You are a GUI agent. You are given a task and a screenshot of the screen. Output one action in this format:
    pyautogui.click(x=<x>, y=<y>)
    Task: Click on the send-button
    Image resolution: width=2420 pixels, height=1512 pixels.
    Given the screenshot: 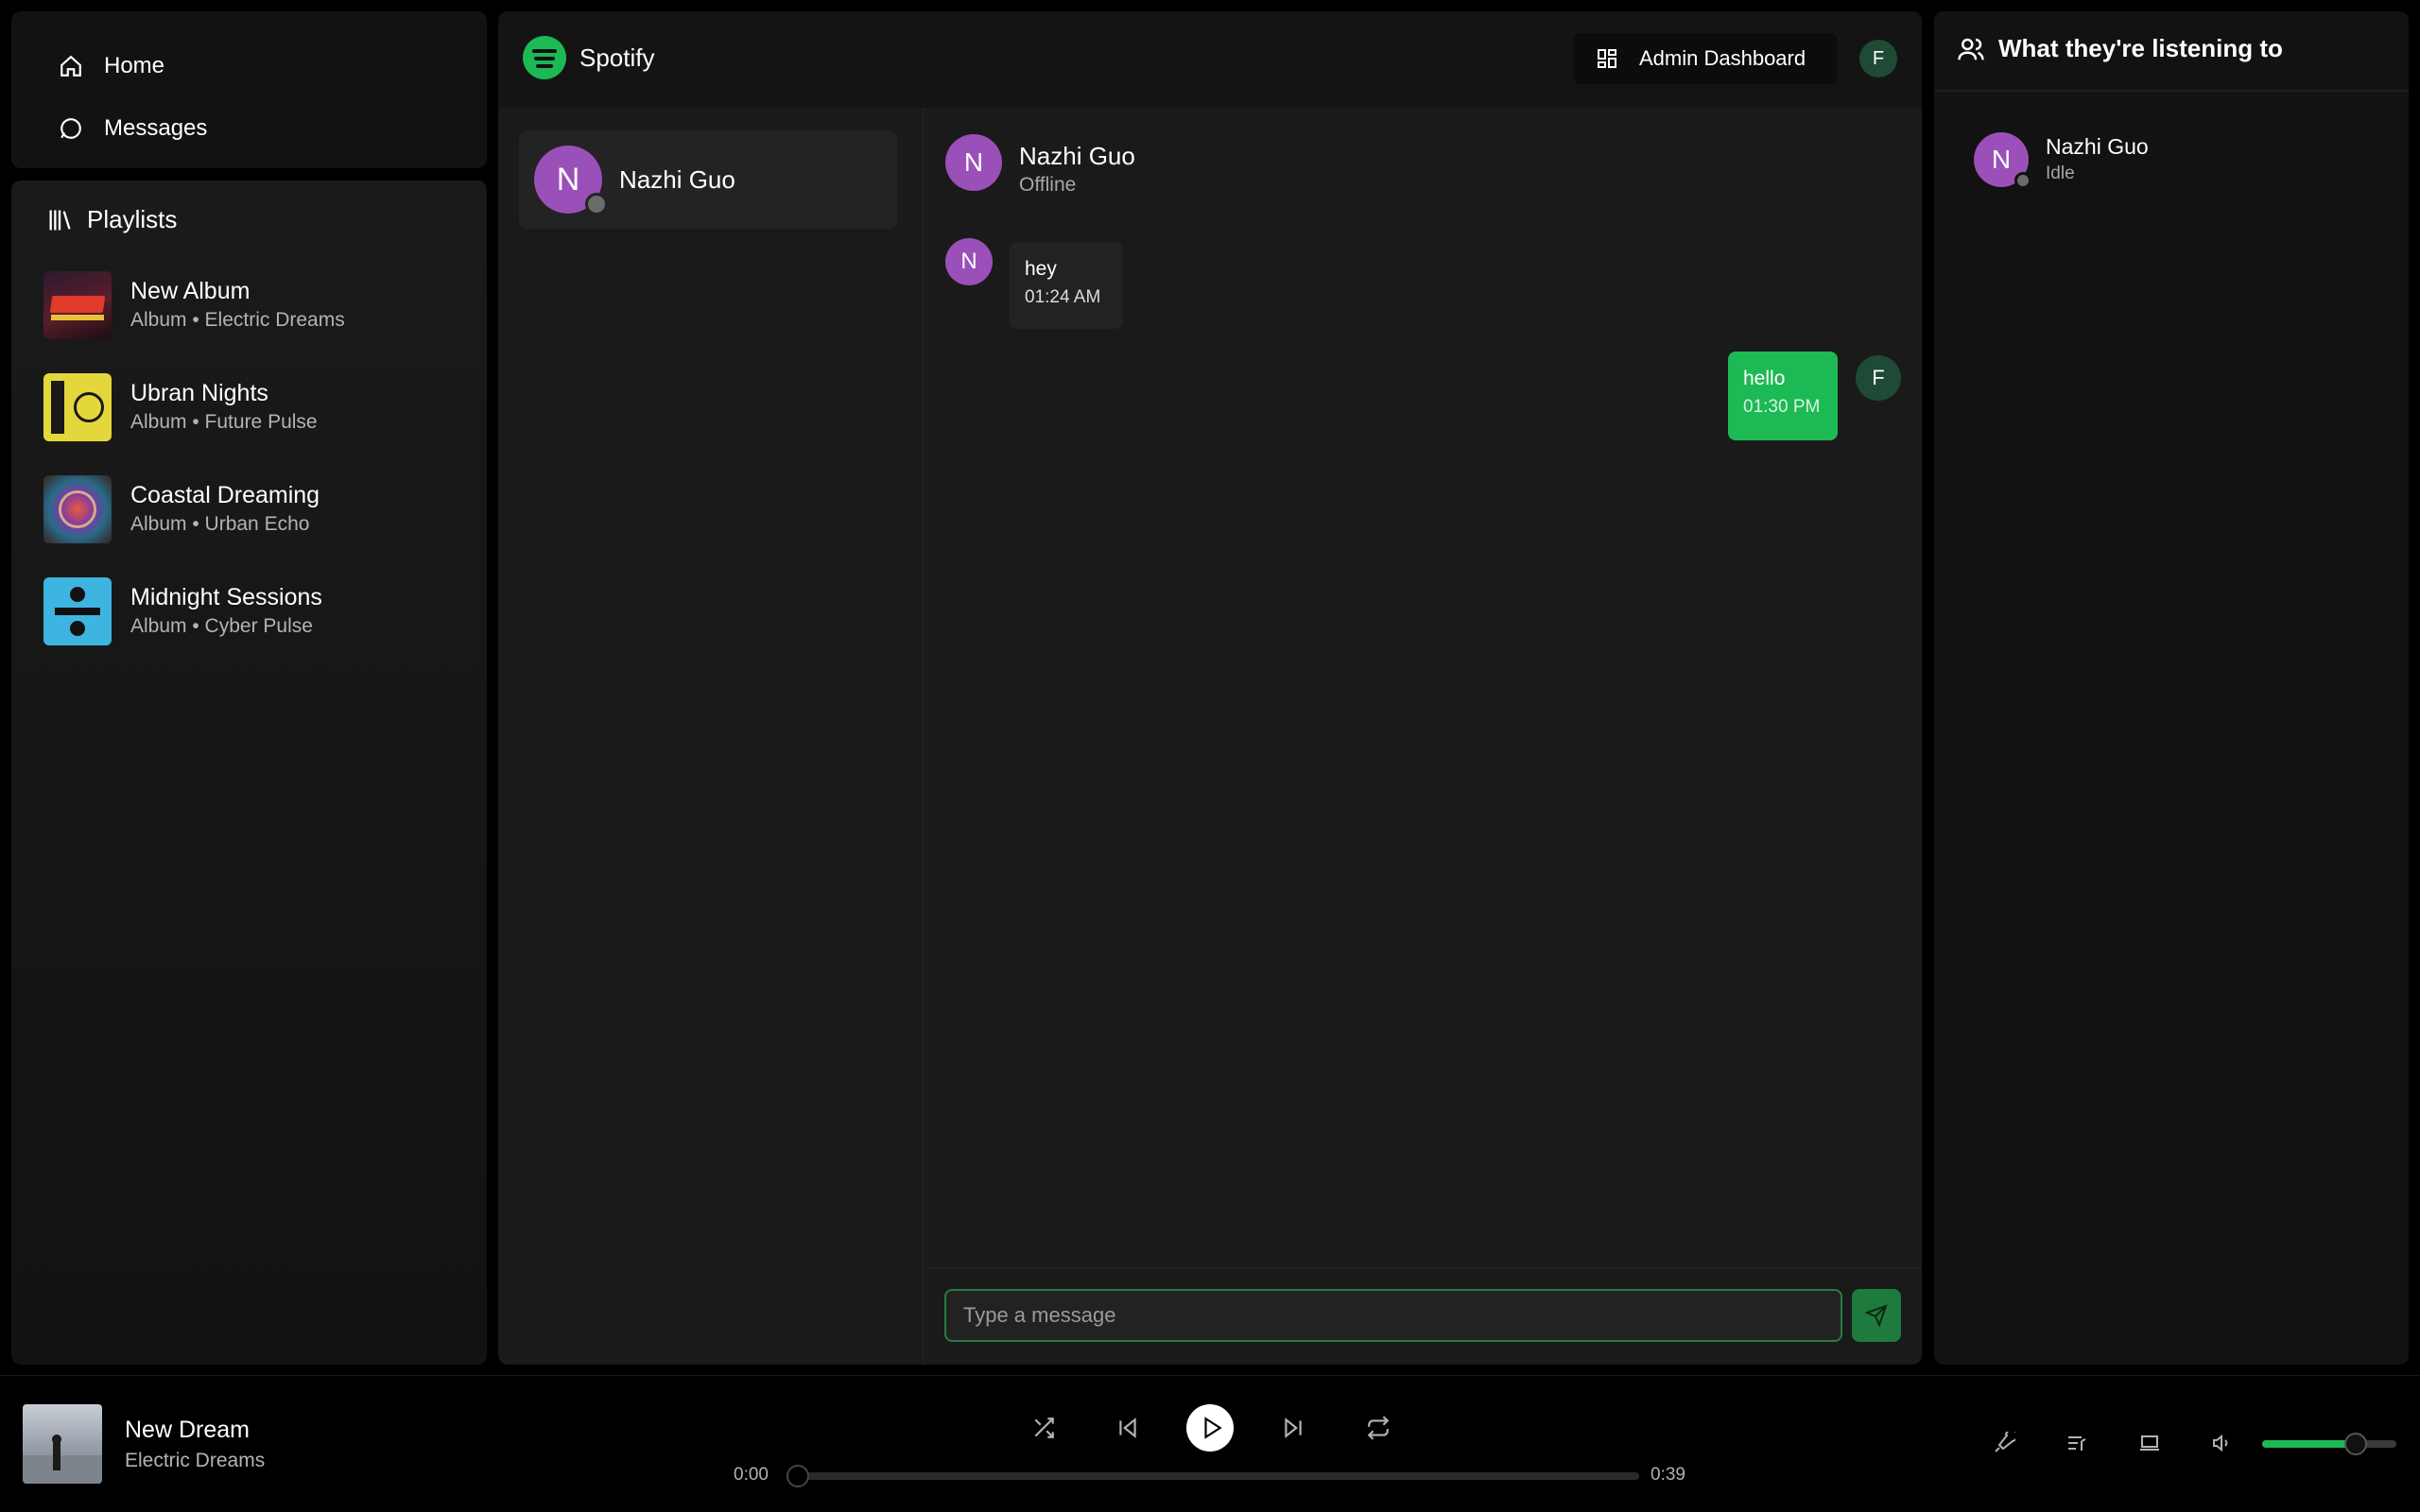 What is the action you would take?
    pyautogui.click(x=1876, y=1315)
    